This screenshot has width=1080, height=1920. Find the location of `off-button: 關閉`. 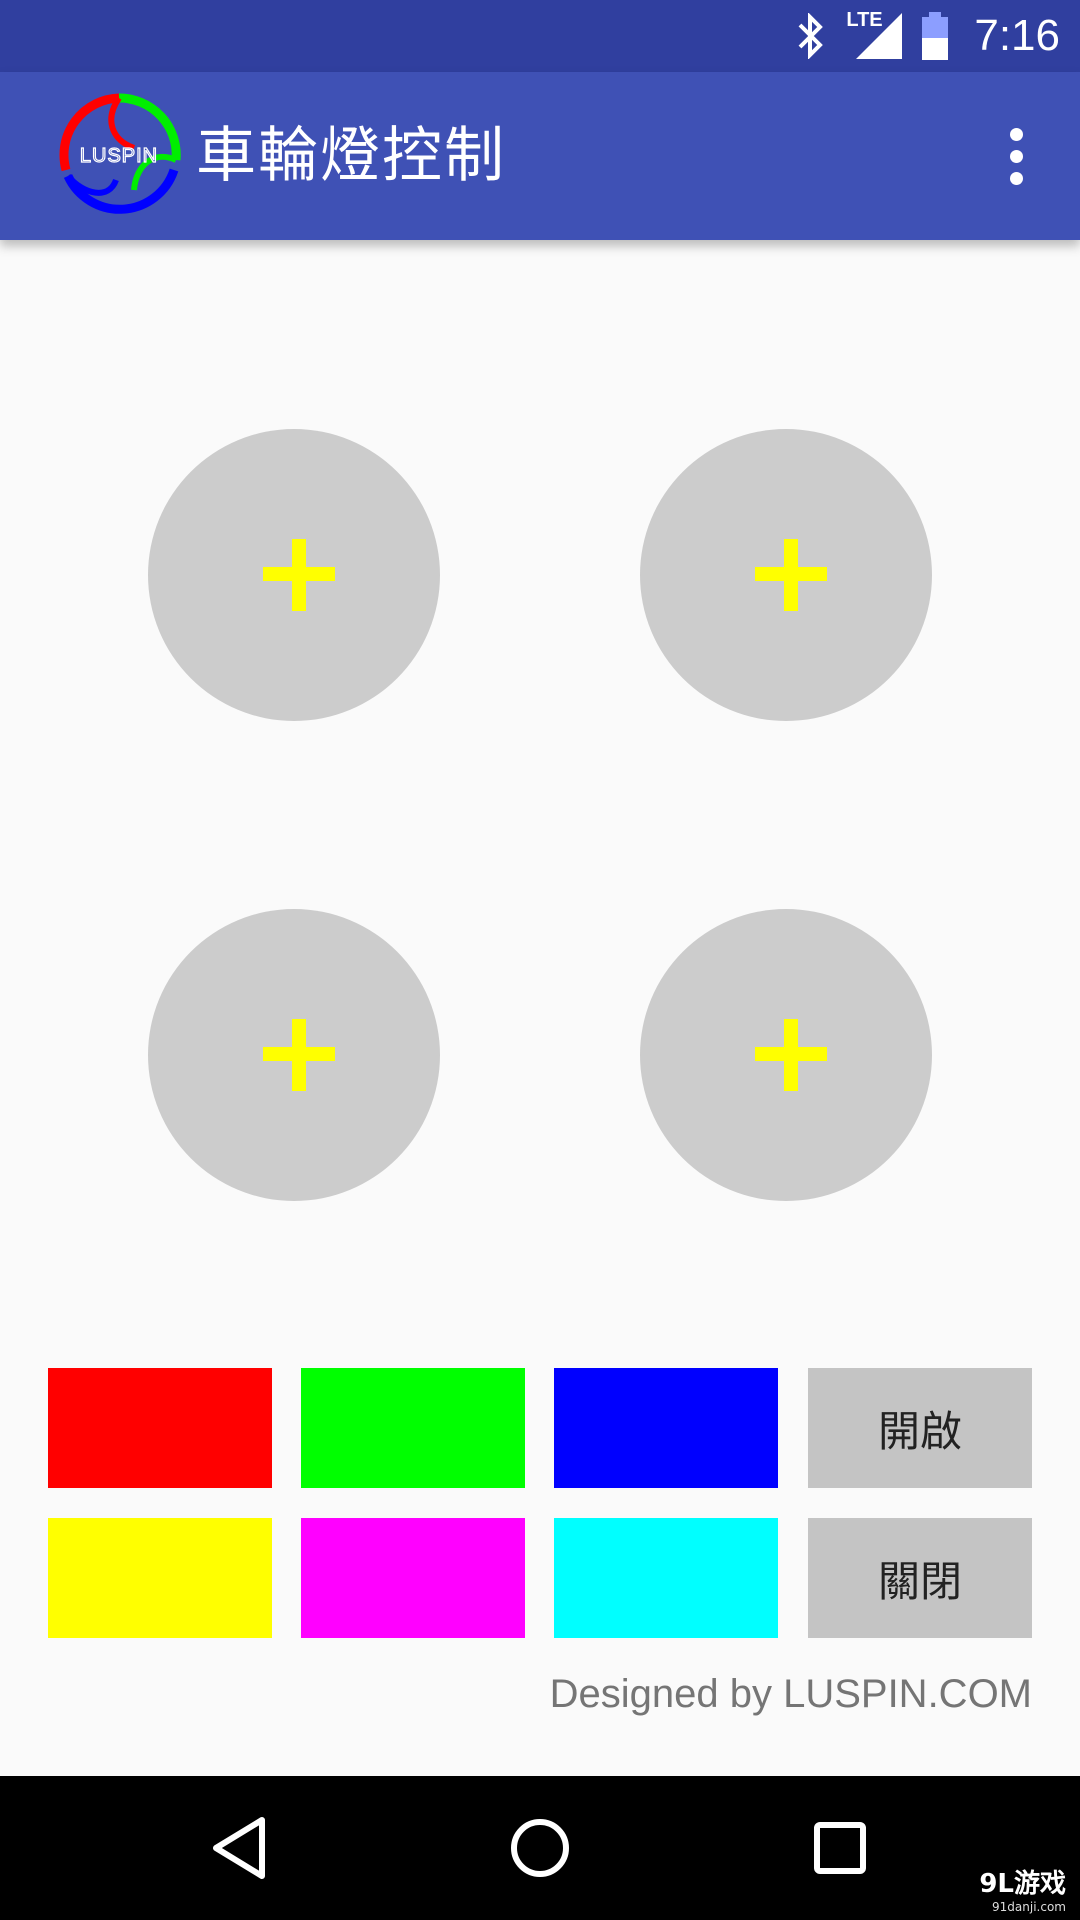

off-button: 關閉 is located at coordinates (920, 1578).